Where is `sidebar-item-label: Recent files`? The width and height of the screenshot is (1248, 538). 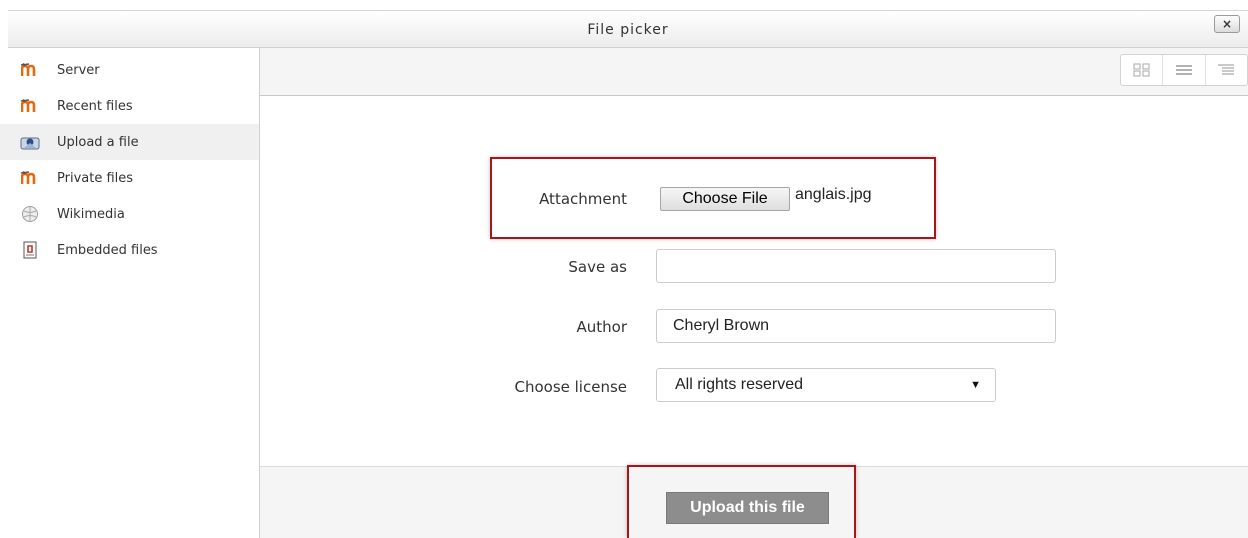
sidebar-item-label: Recent files is located at coordinates (95, 106).